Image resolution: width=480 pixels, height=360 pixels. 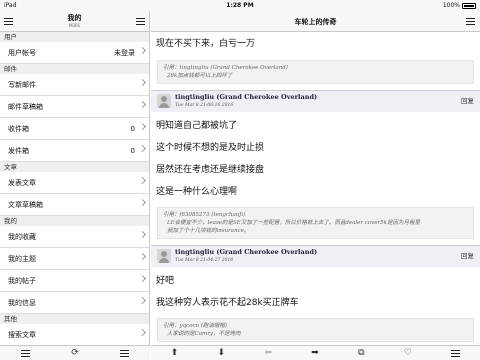 I want to click on my-topics-row: 我的主题, so click(x=74, y=259).